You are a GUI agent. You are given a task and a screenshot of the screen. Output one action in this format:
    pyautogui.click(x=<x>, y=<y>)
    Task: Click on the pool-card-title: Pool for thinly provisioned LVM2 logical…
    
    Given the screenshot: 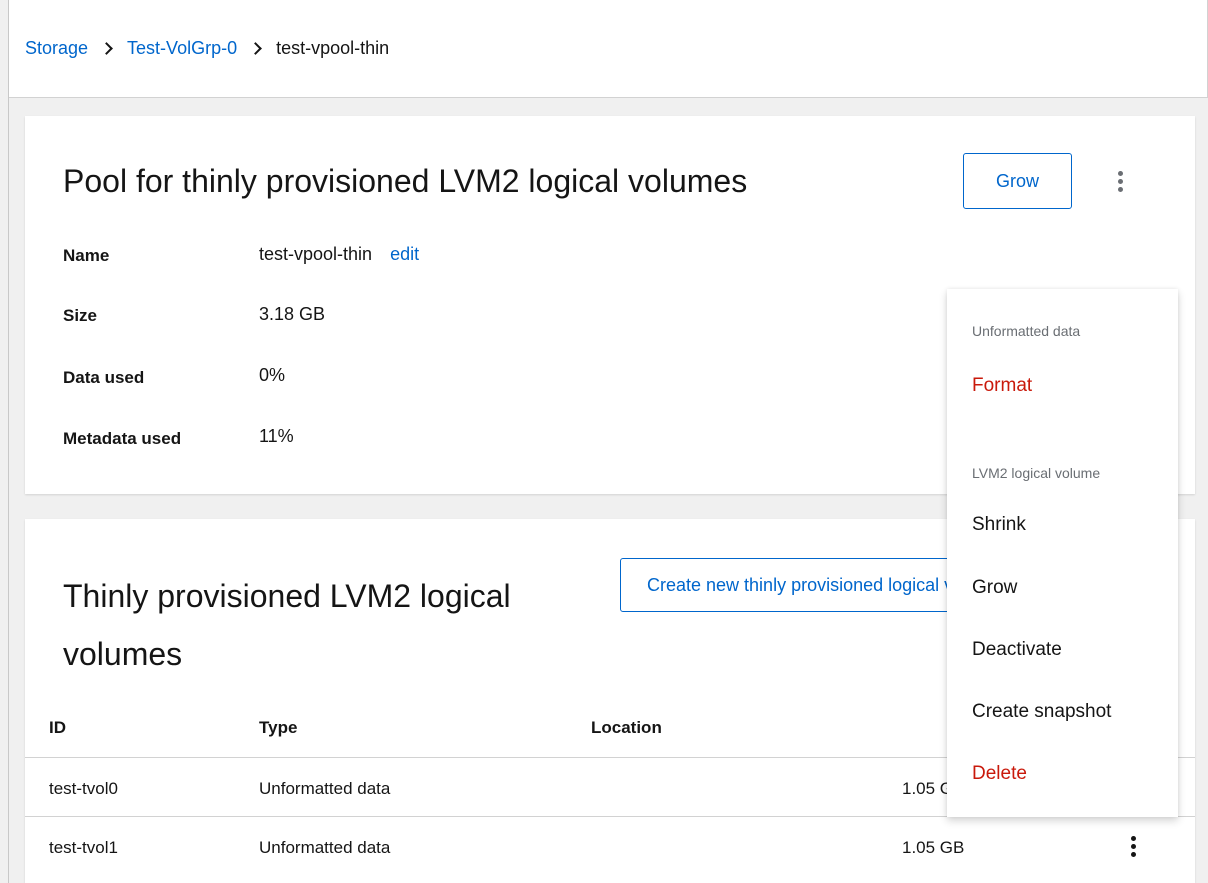 What is the action you would take?
    pyautogui.click(x=405, y=181)
    